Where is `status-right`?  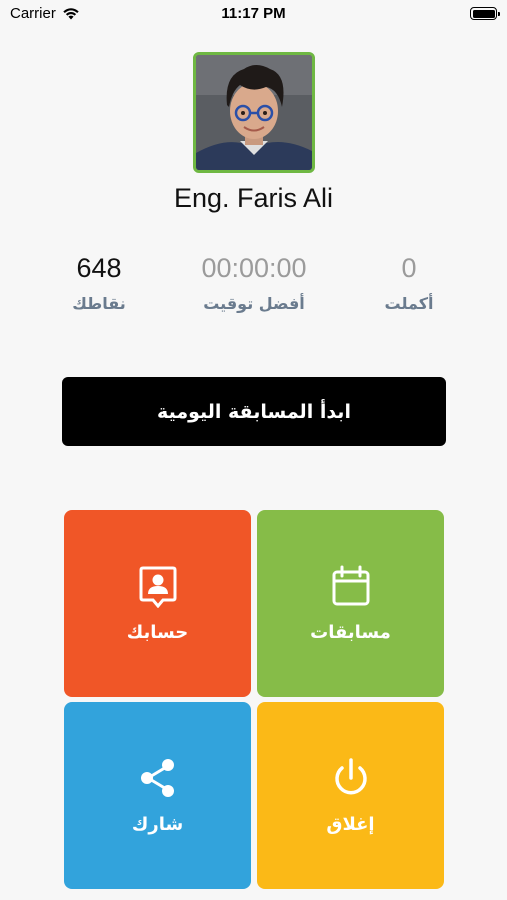
status-right is located at coordinates (485, 13).